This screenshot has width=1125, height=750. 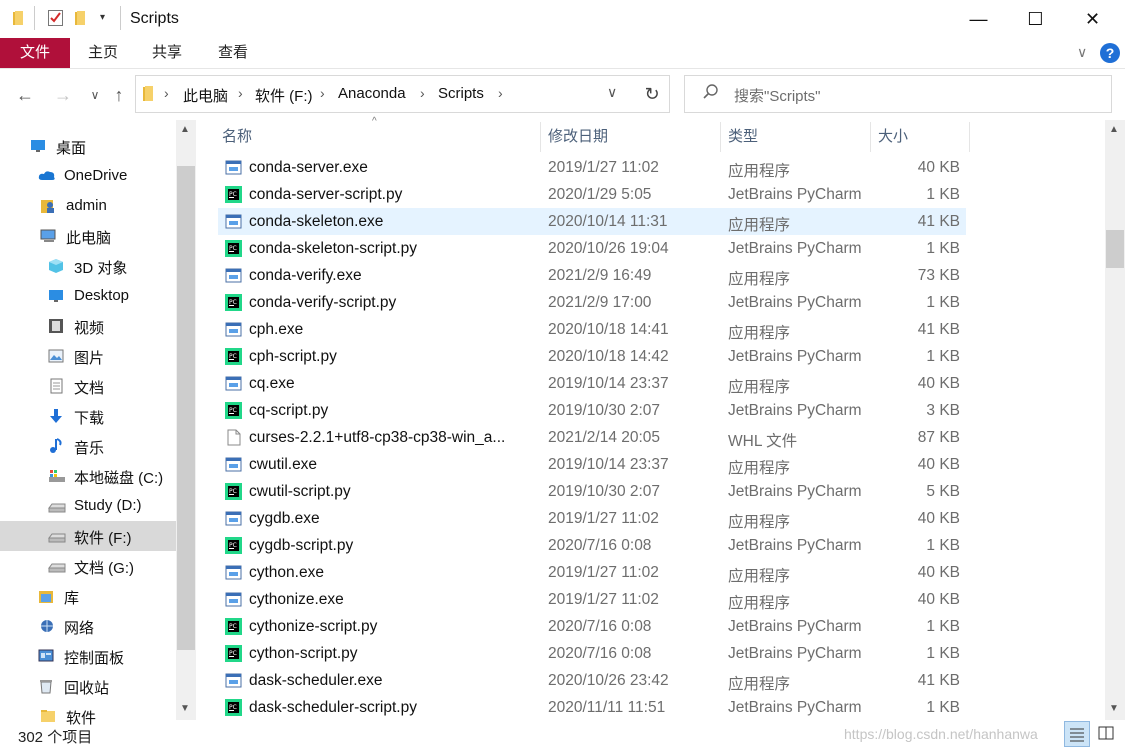 I want to click on sidebar-item: 3D 对象, so click(x=88, y=266).